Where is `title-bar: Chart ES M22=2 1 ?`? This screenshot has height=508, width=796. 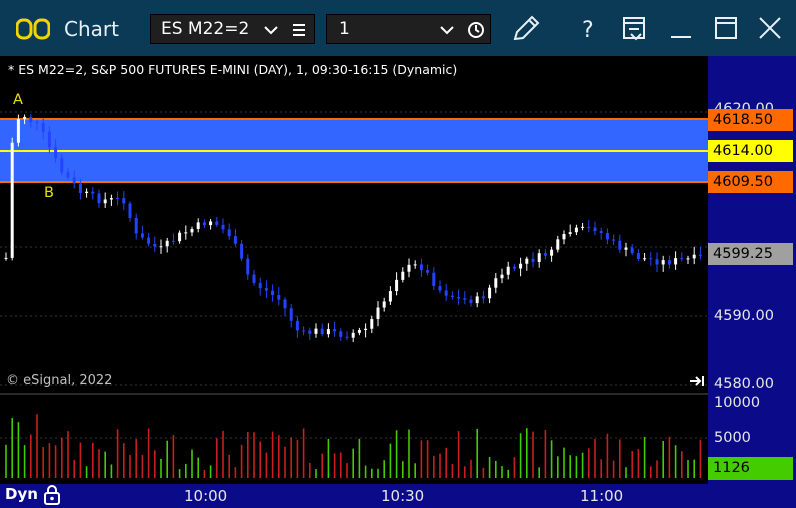
title-bar: Chart ES M22=2 1 ? is located at coordinates (398, 28).